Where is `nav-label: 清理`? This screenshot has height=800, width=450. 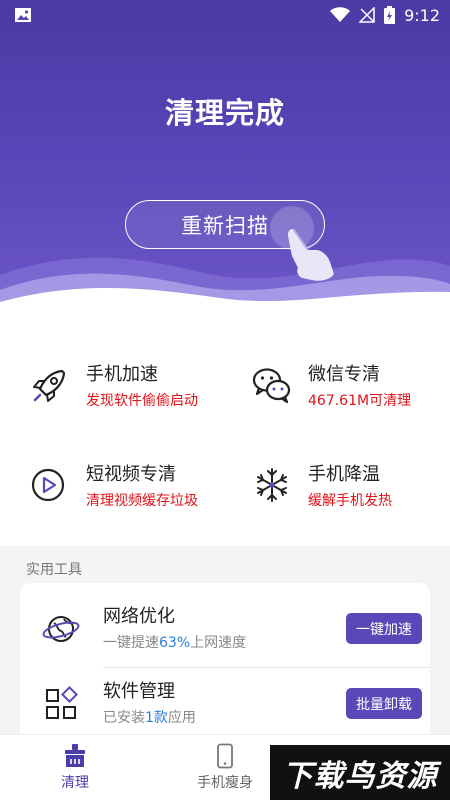 nav-label: 清理 is located at coordinates (75, 783).